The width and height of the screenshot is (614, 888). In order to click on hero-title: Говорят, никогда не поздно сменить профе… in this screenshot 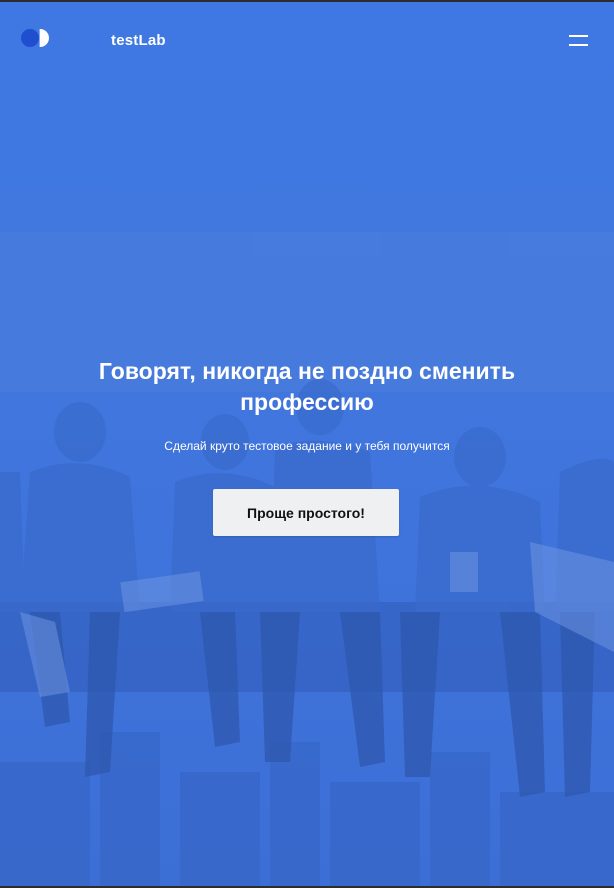, I will do `click(307, 386)`.